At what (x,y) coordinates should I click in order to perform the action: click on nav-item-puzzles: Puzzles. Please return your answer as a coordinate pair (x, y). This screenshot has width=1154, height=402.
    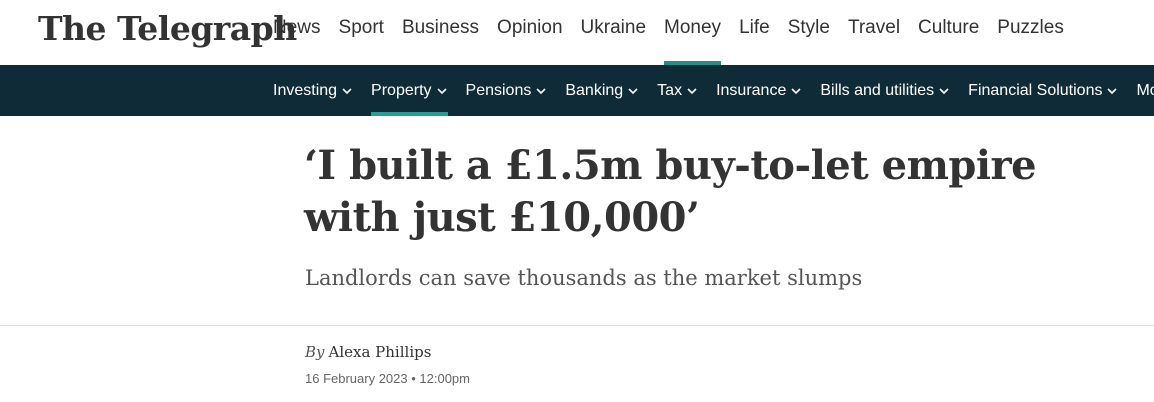
    Looking at the image, I should click on (1030, 32).